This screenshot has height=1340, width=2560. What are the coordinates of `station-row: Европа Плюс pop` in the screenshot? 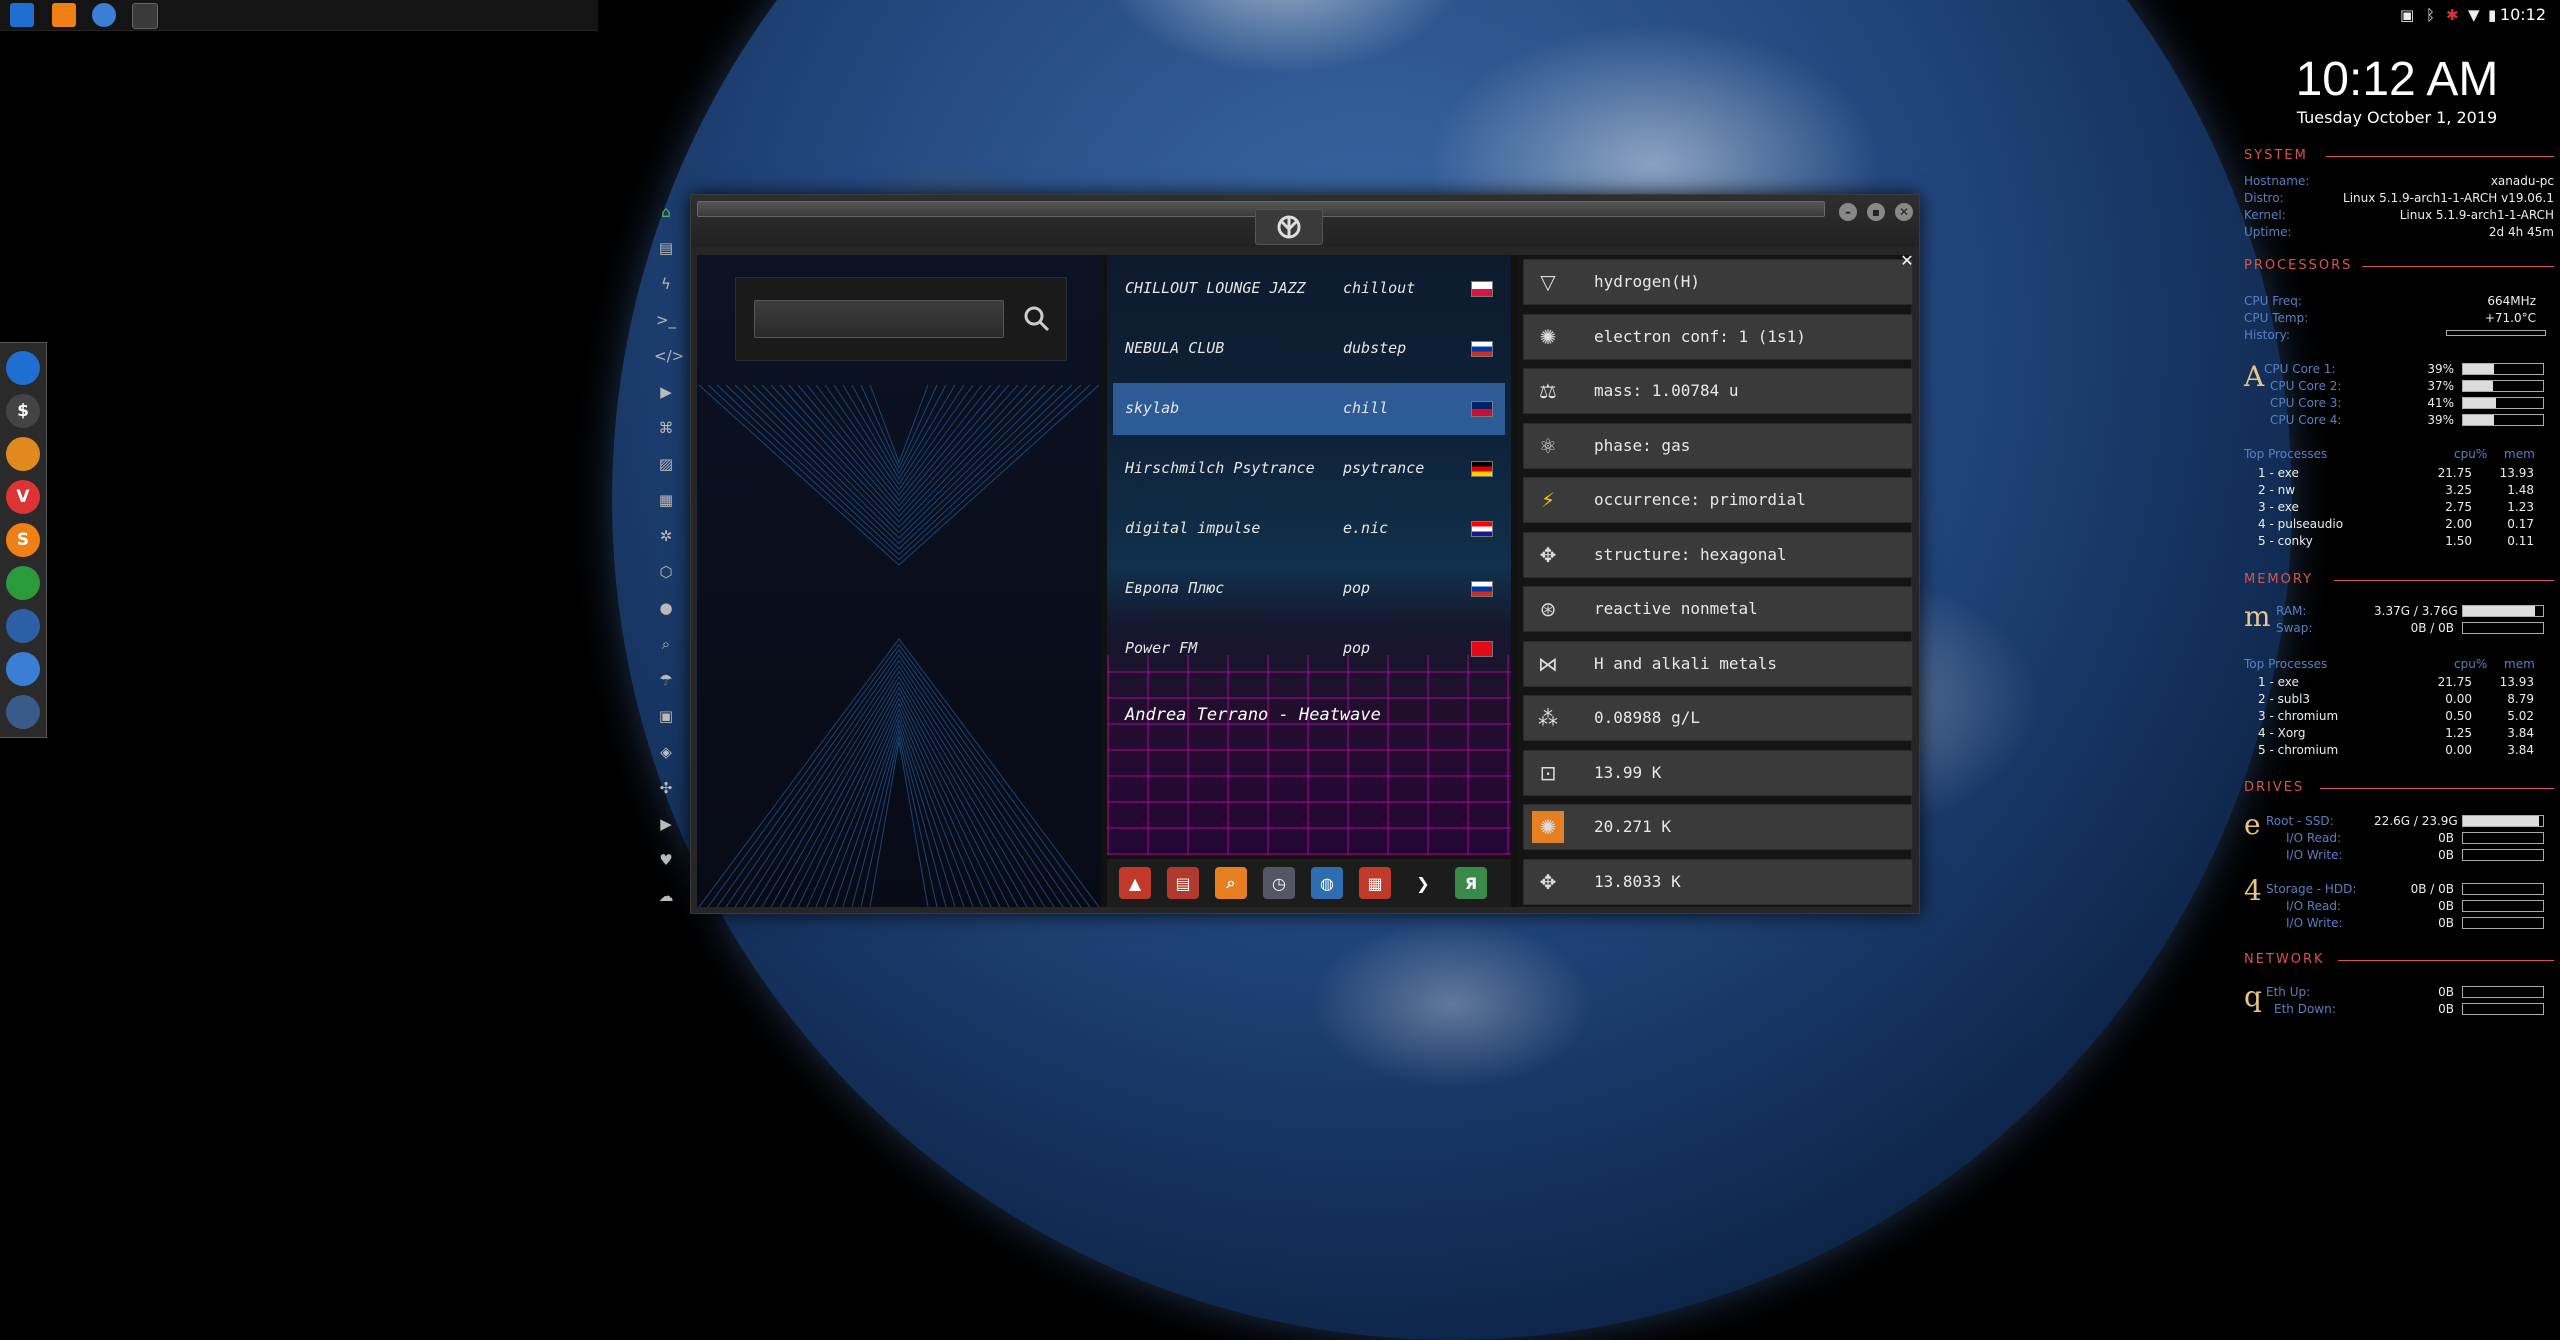 It's located at (1309, 589).